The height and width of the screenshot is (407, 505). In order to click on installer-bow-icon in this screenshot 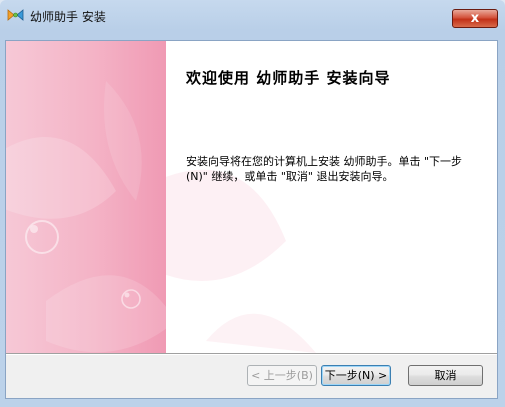, I will do `click(15, 15)`.